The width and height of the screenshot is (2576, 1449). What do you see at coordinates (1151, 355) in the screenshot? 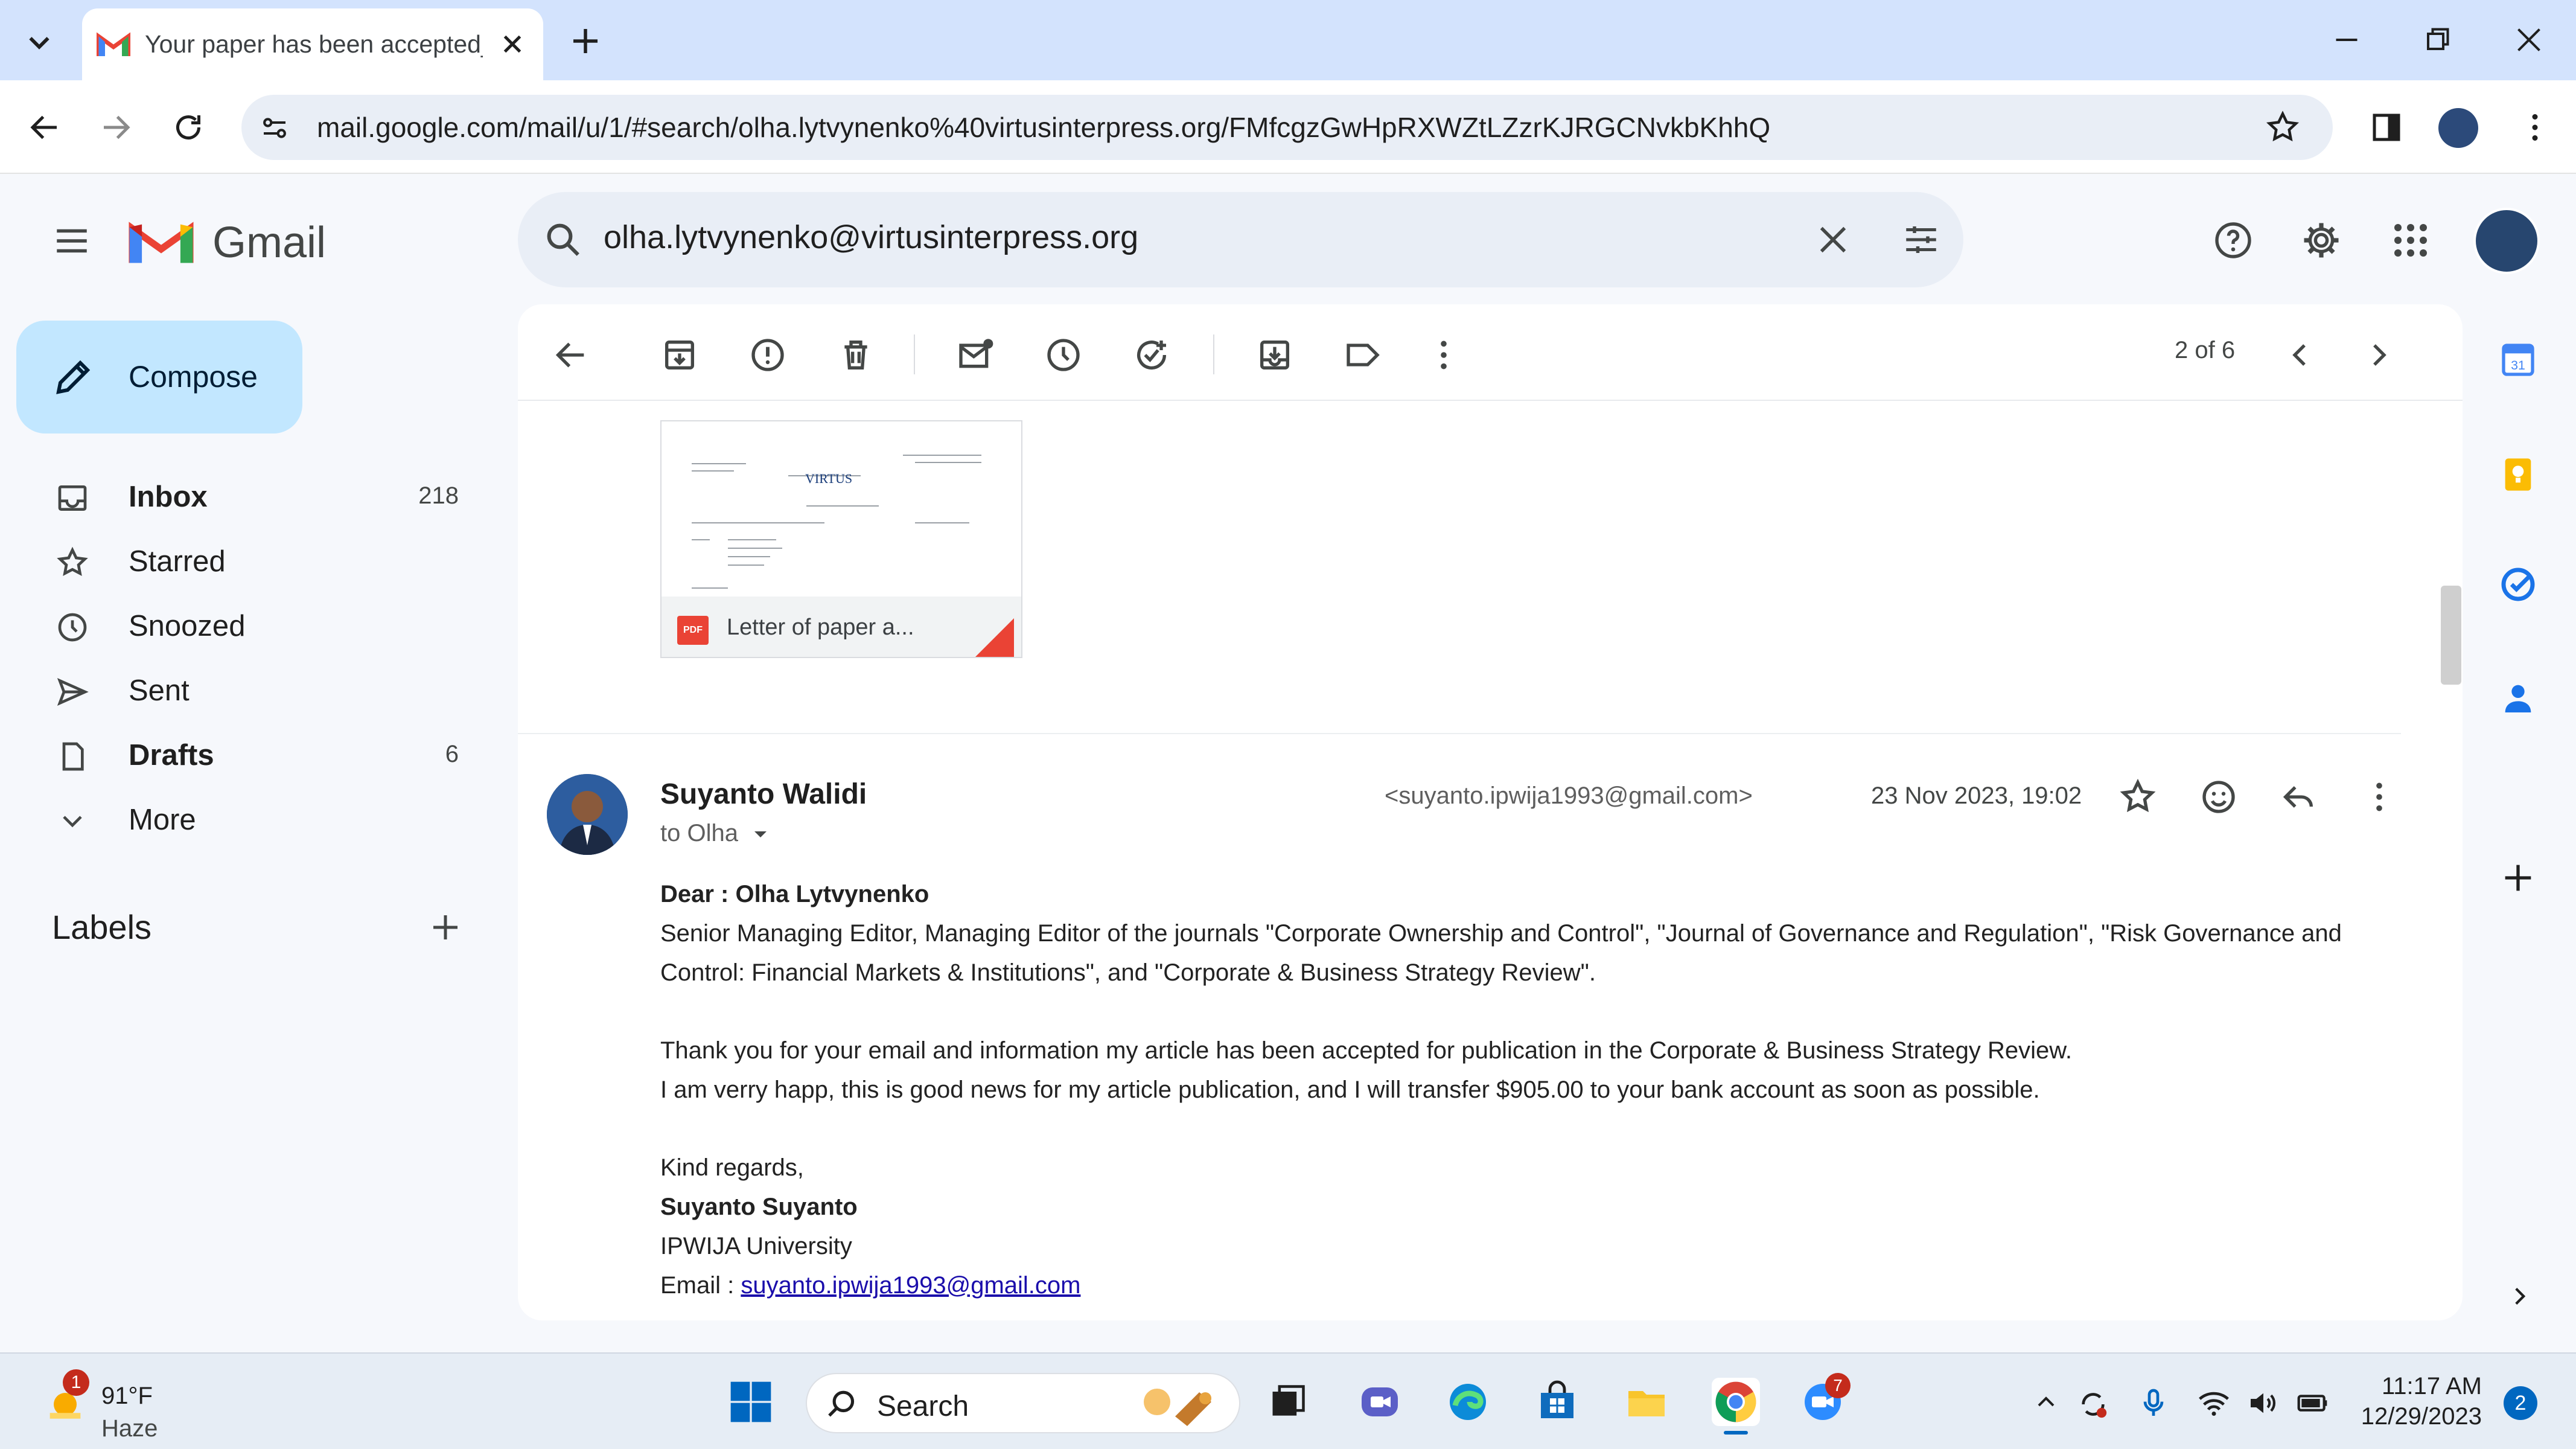
I see `add-task-icon` at bounding box center [1151, 355].